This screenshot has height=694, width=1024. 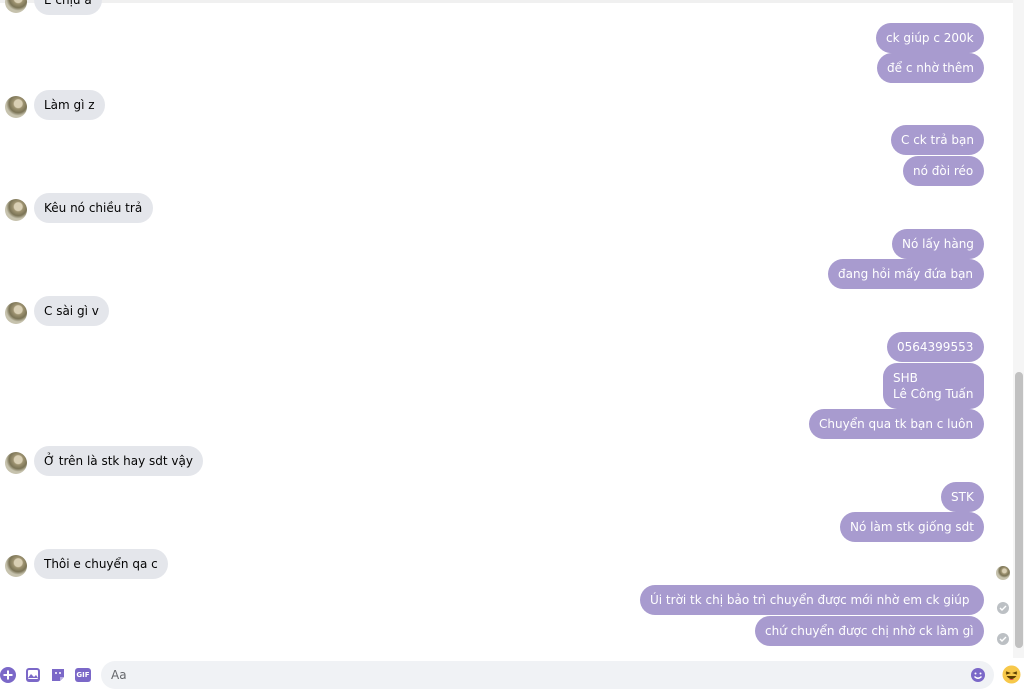 What do you see at coordinates (9, 675) in the screenshot?
I see `plus-circle-icon` at bounding box center [9, 675].